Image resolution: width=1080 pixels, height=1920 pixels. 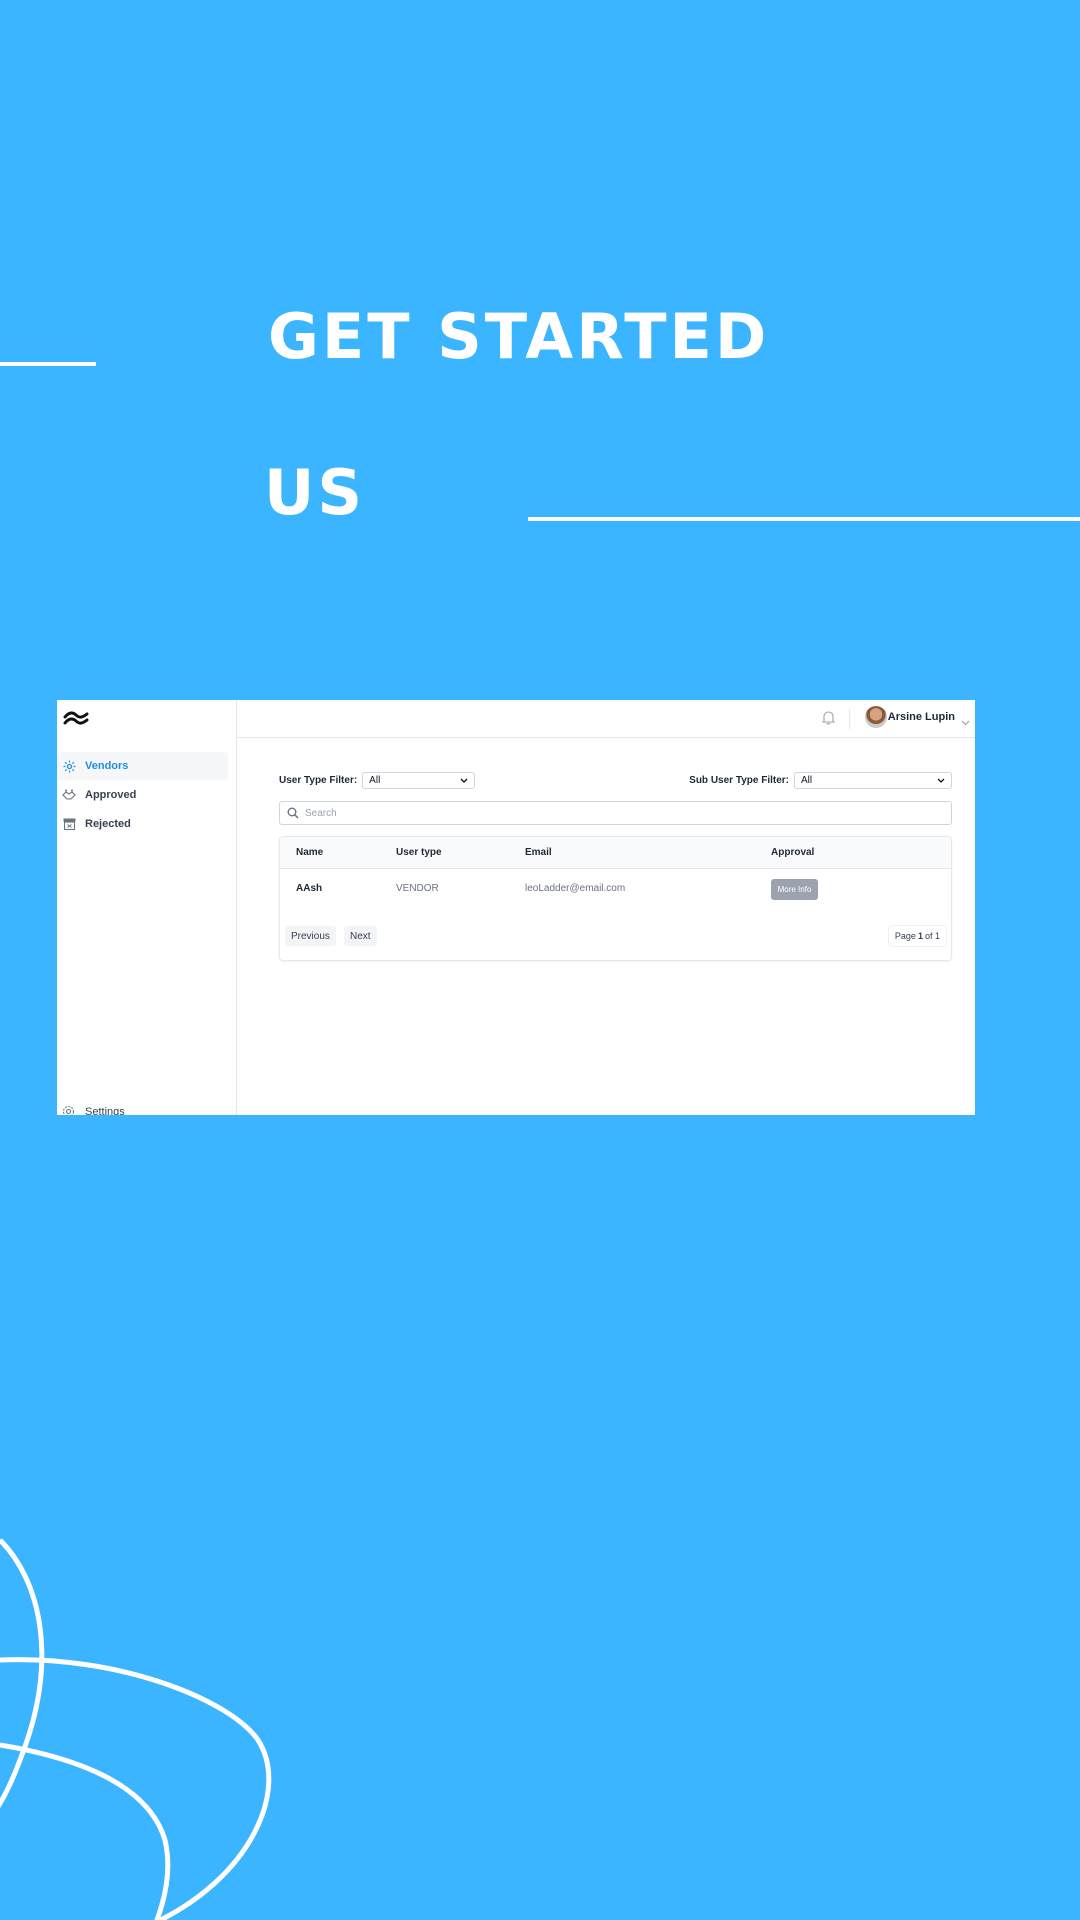 What do you see at coordinates (107, 766) in the screenshot?
I see `sidebar-item-label: Vendors` at bounding box center [107, 766].